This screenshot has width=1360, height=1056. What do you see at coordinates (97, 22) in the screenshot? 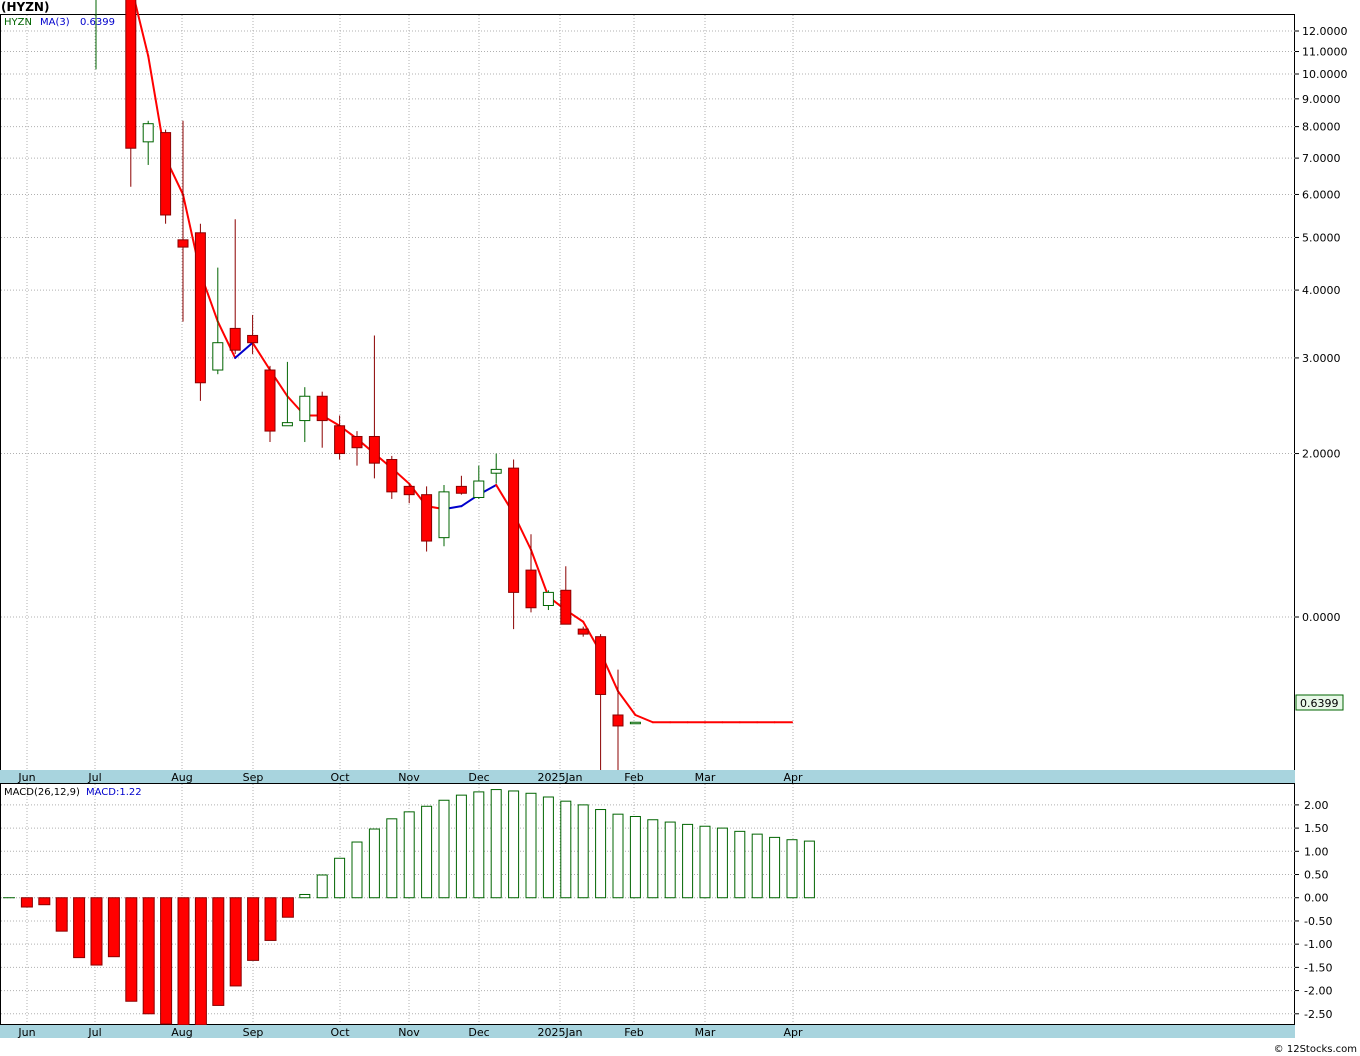
I see `legend-ma-value: 0.6399` at bounding box center [97, 22].